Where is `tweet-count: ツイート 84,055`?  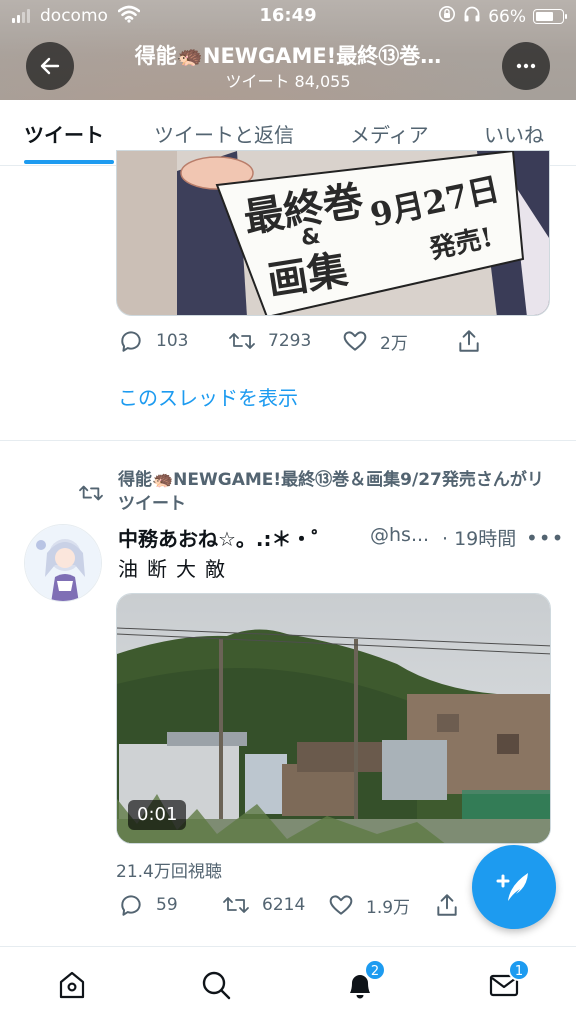
tweet-count: ツイート 84,055 is located at coordinates (288, 81).